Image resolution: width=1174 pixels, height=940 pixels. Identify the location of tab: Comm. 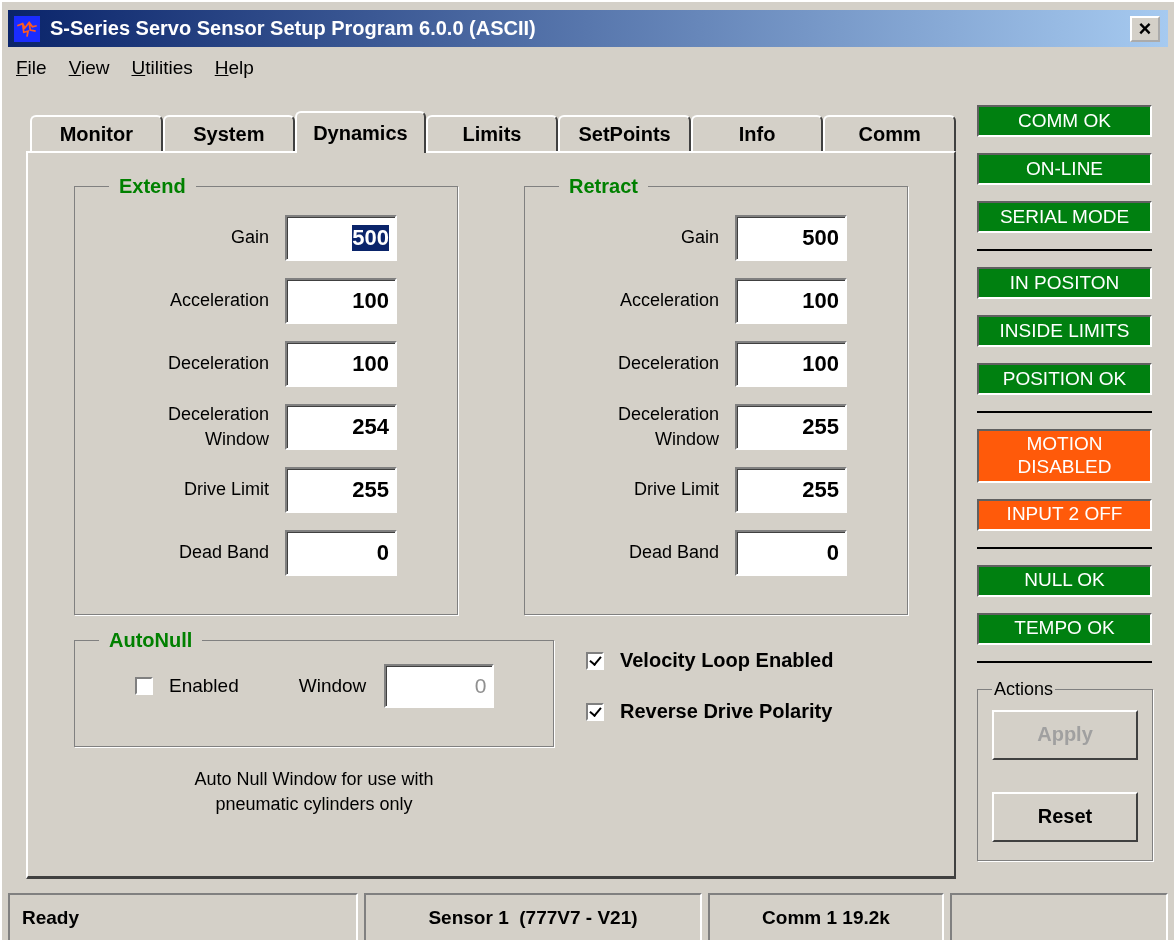
(889, 133).